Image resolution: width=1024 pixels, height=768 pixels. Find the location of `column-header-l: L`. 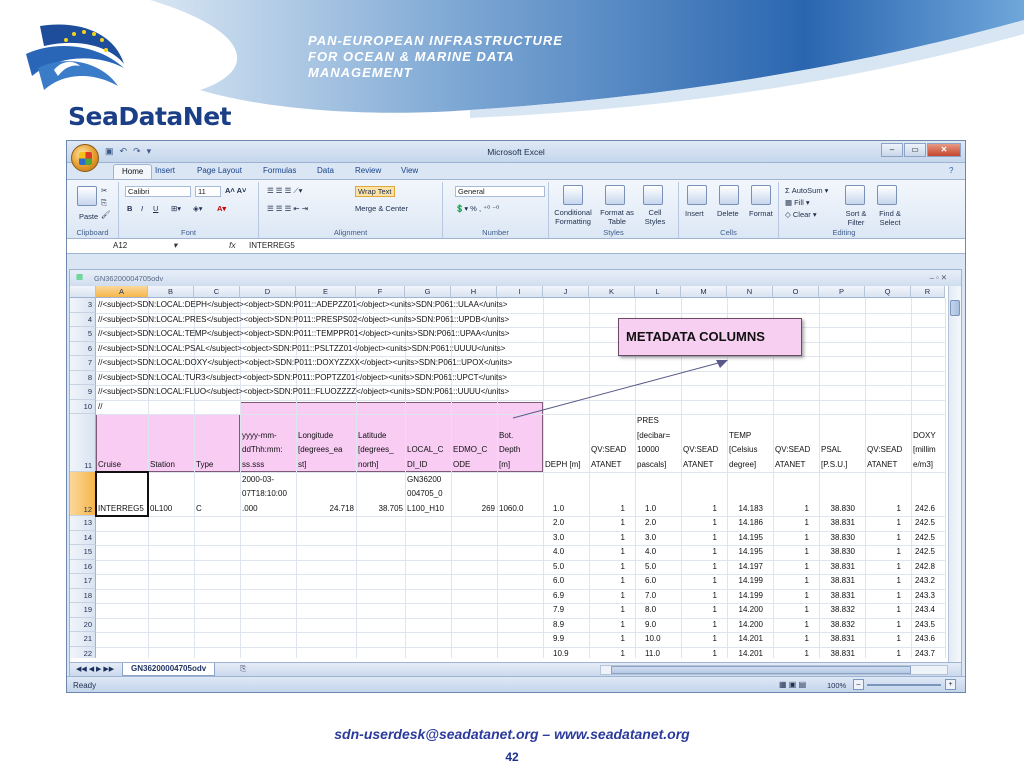

column-header-l: L is located at coordinates (658, 292).